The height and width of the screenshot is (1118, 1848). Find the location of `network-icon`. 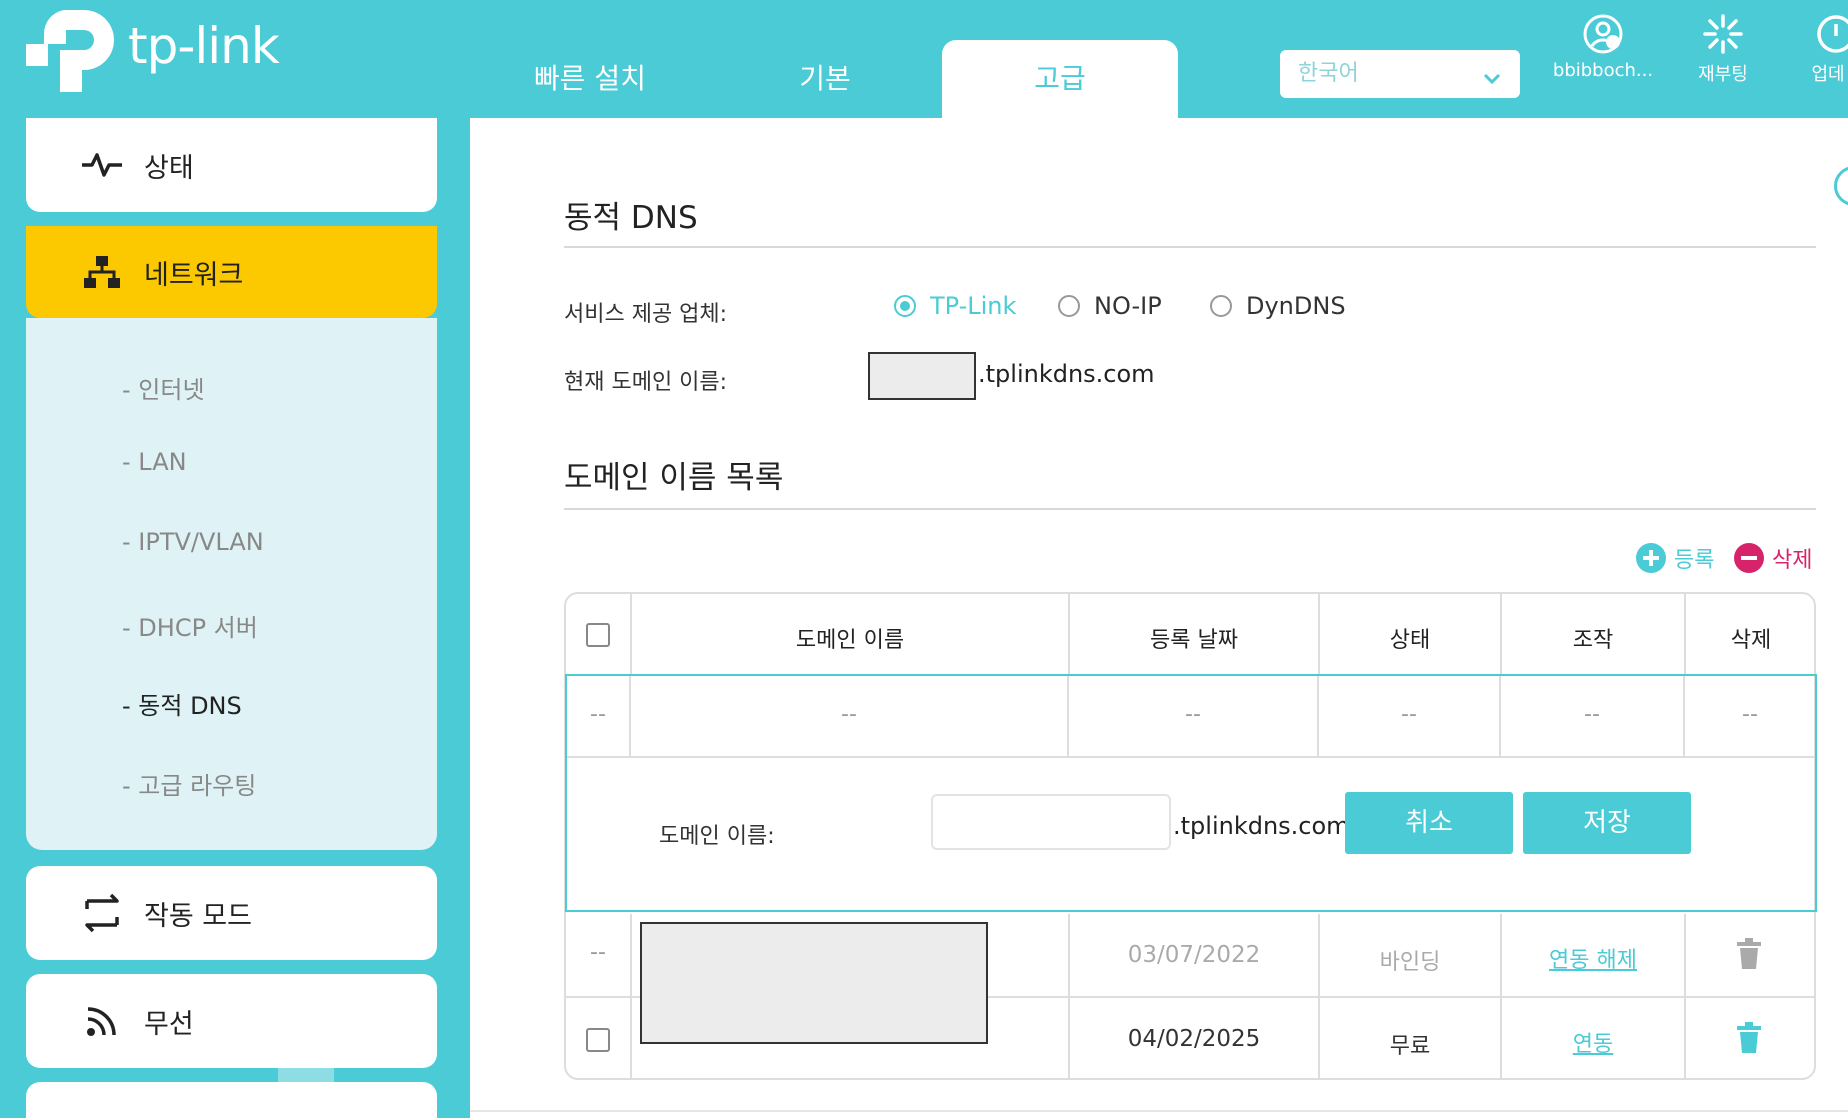

network-icon is located at coordinates (102, 272).